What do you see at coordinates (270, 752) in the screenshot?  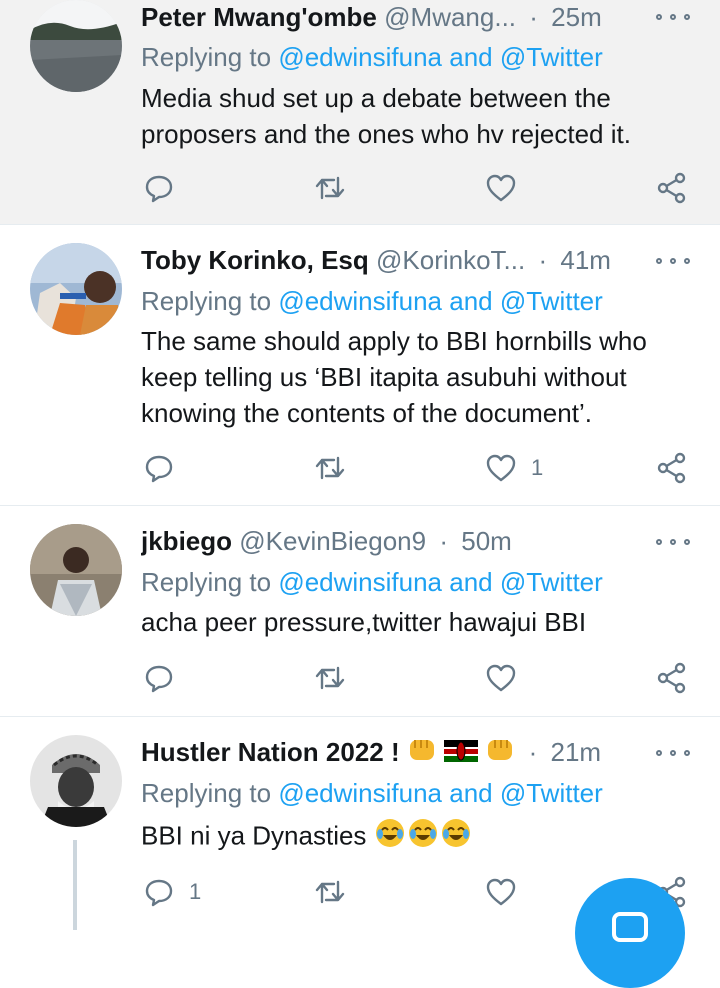 I see `display-name: Hustler Nation 2022 !` at bounding box center [270, 752].